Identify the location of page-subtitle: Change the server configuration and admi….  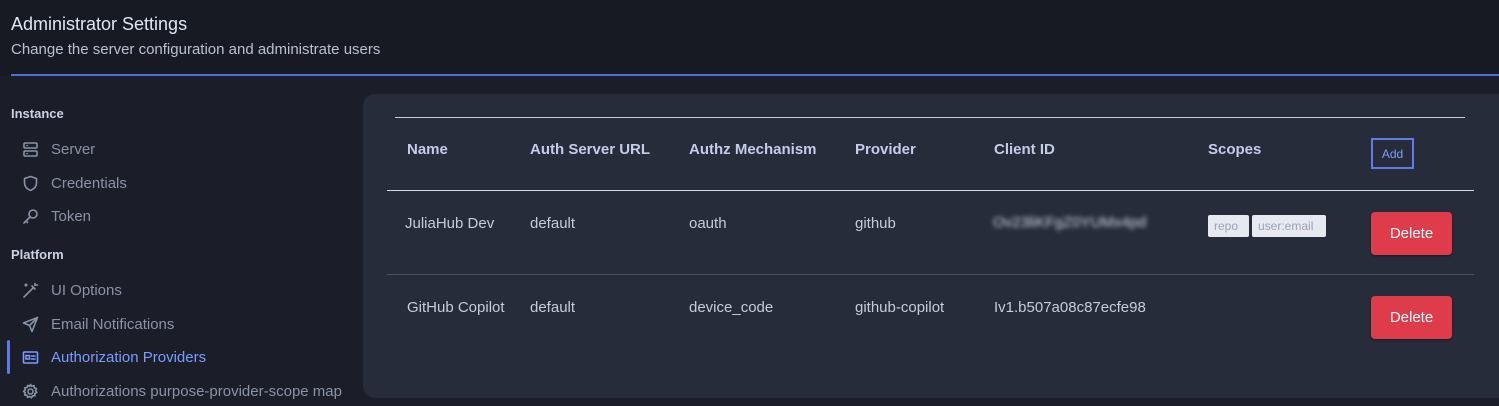
(196, 49).